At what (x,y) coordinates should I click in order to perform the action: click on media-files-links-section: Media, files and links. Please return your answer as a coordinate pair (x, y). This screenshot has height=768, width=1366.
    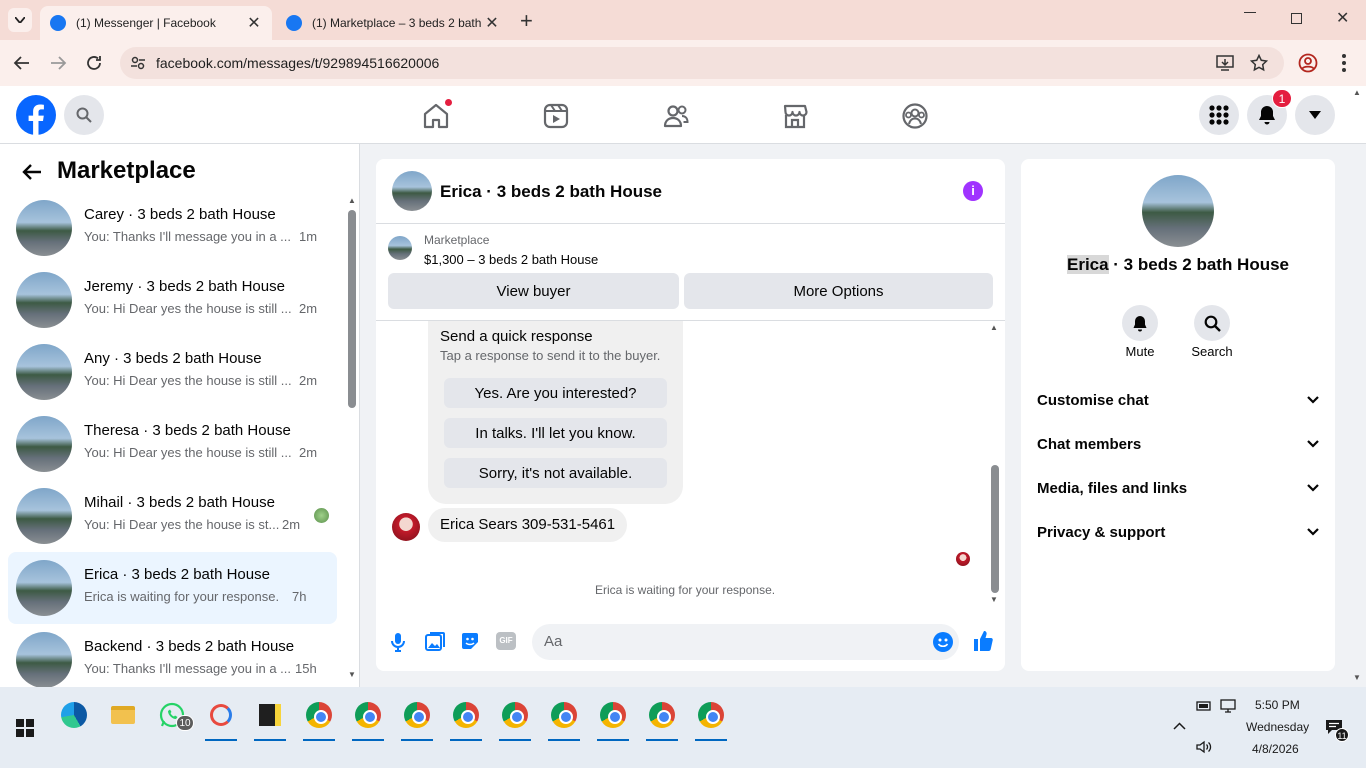
    Looking at the image, I should click on (1178, 488).